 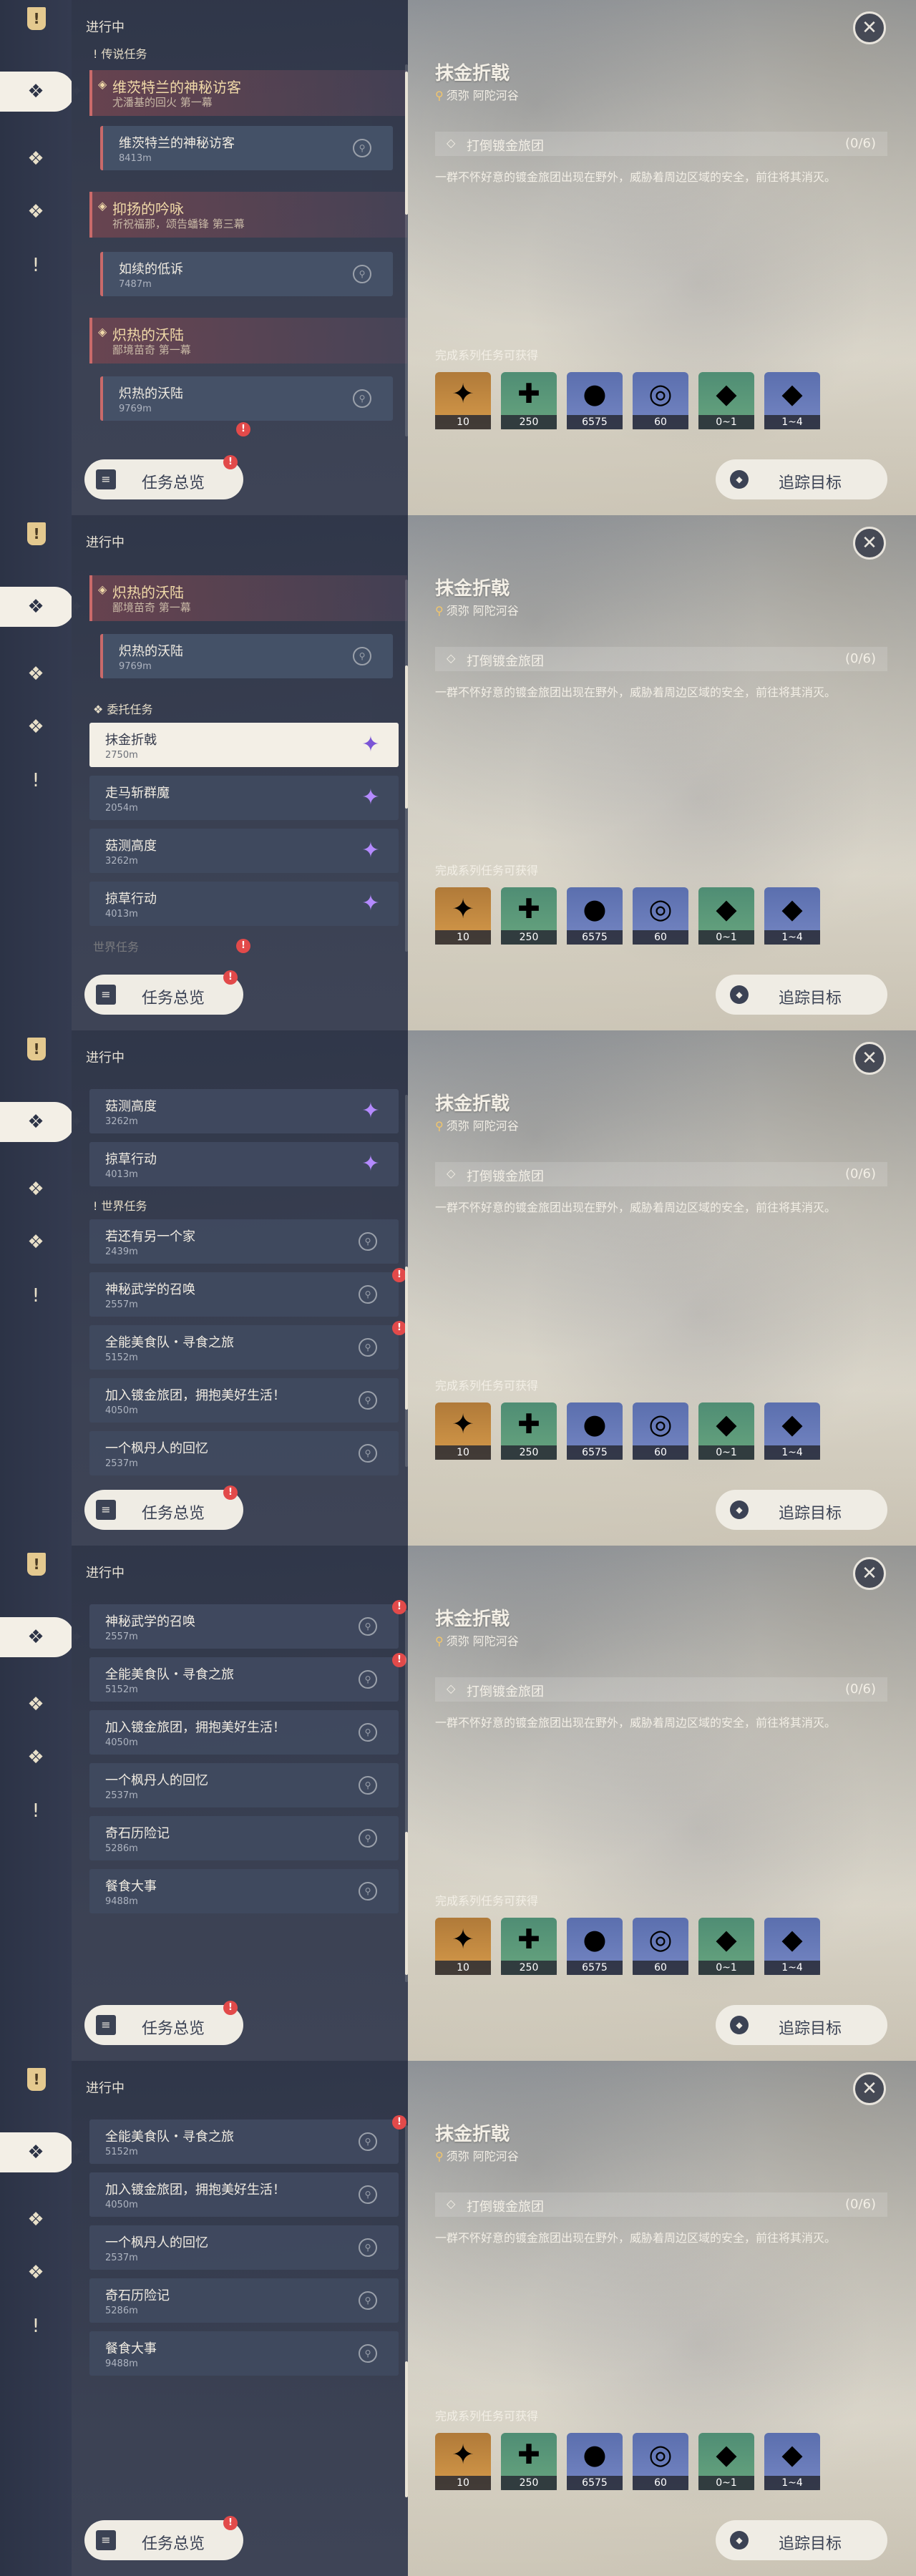 What do you see at coordinates (248, 93) in the screenshot?
I see `legend-quest-header: ◈ 维茨特兰的神秘访客 尤潘基的回火 第一幕` at bounding box center [248, 93].